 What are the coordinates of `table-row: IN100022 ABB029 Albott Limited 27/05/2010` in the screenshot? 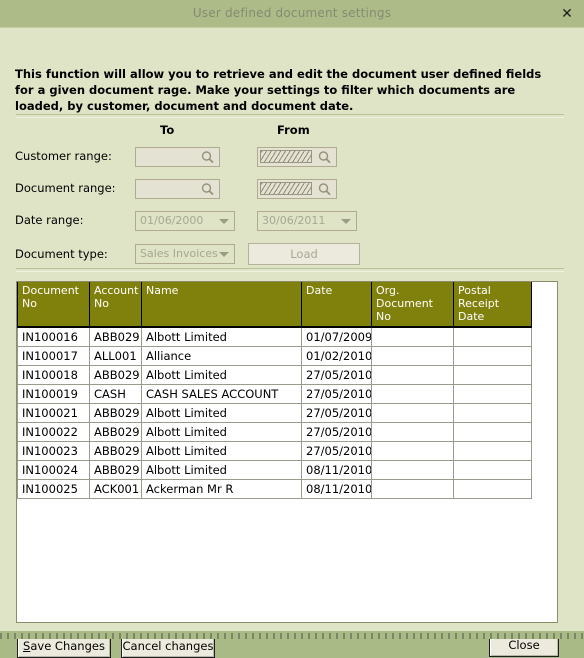 It's located at (274, 432).